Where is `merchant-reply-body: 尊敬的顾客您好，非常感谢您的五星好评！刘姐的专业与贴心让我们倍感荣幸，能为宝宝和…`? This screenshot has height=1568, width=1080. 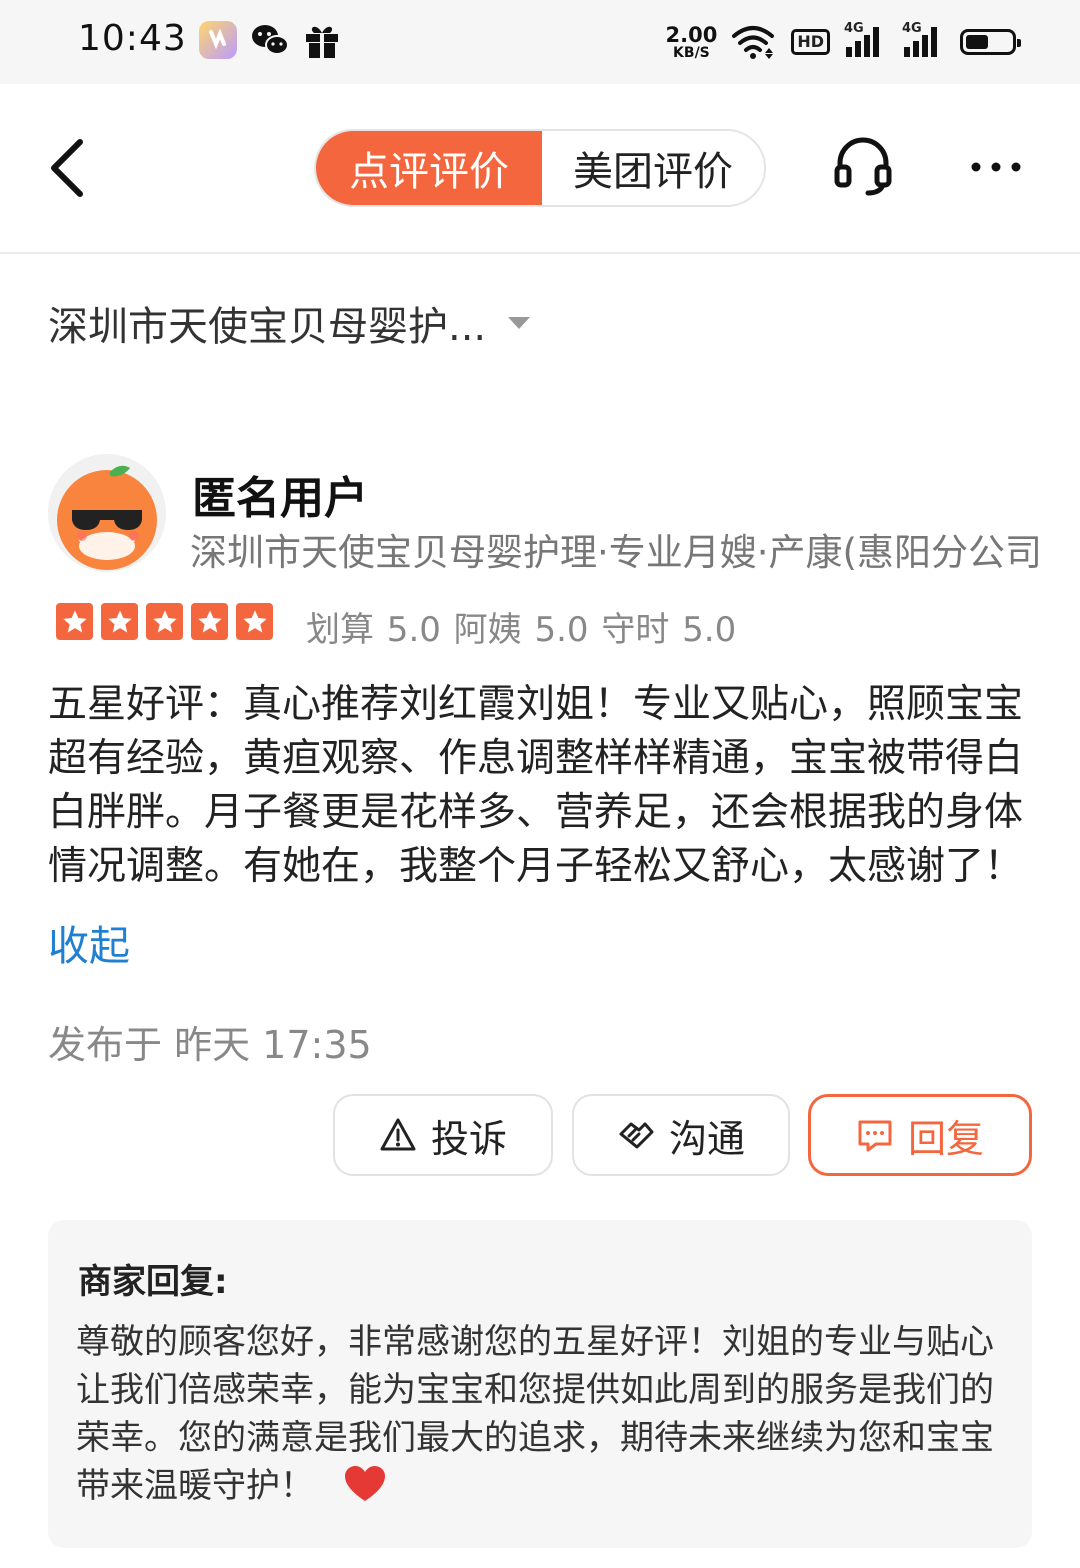
merchant-reply-body: 尊敬的顾客您好，非常感谢您的五星好评！刘姐的专业与贴心让我们倍感荣幸，能为宝宝和… is located at coordinates (535, 1414).